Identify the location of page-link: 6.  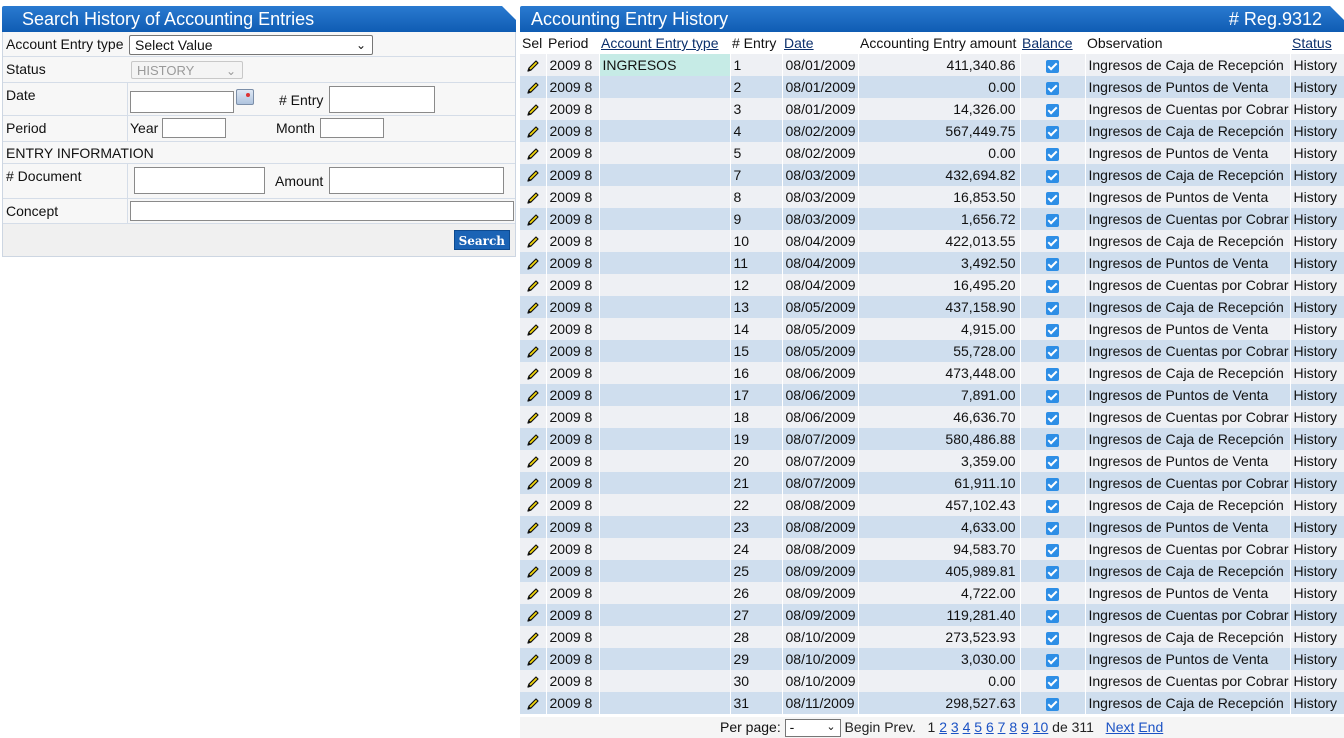
(990, 727).